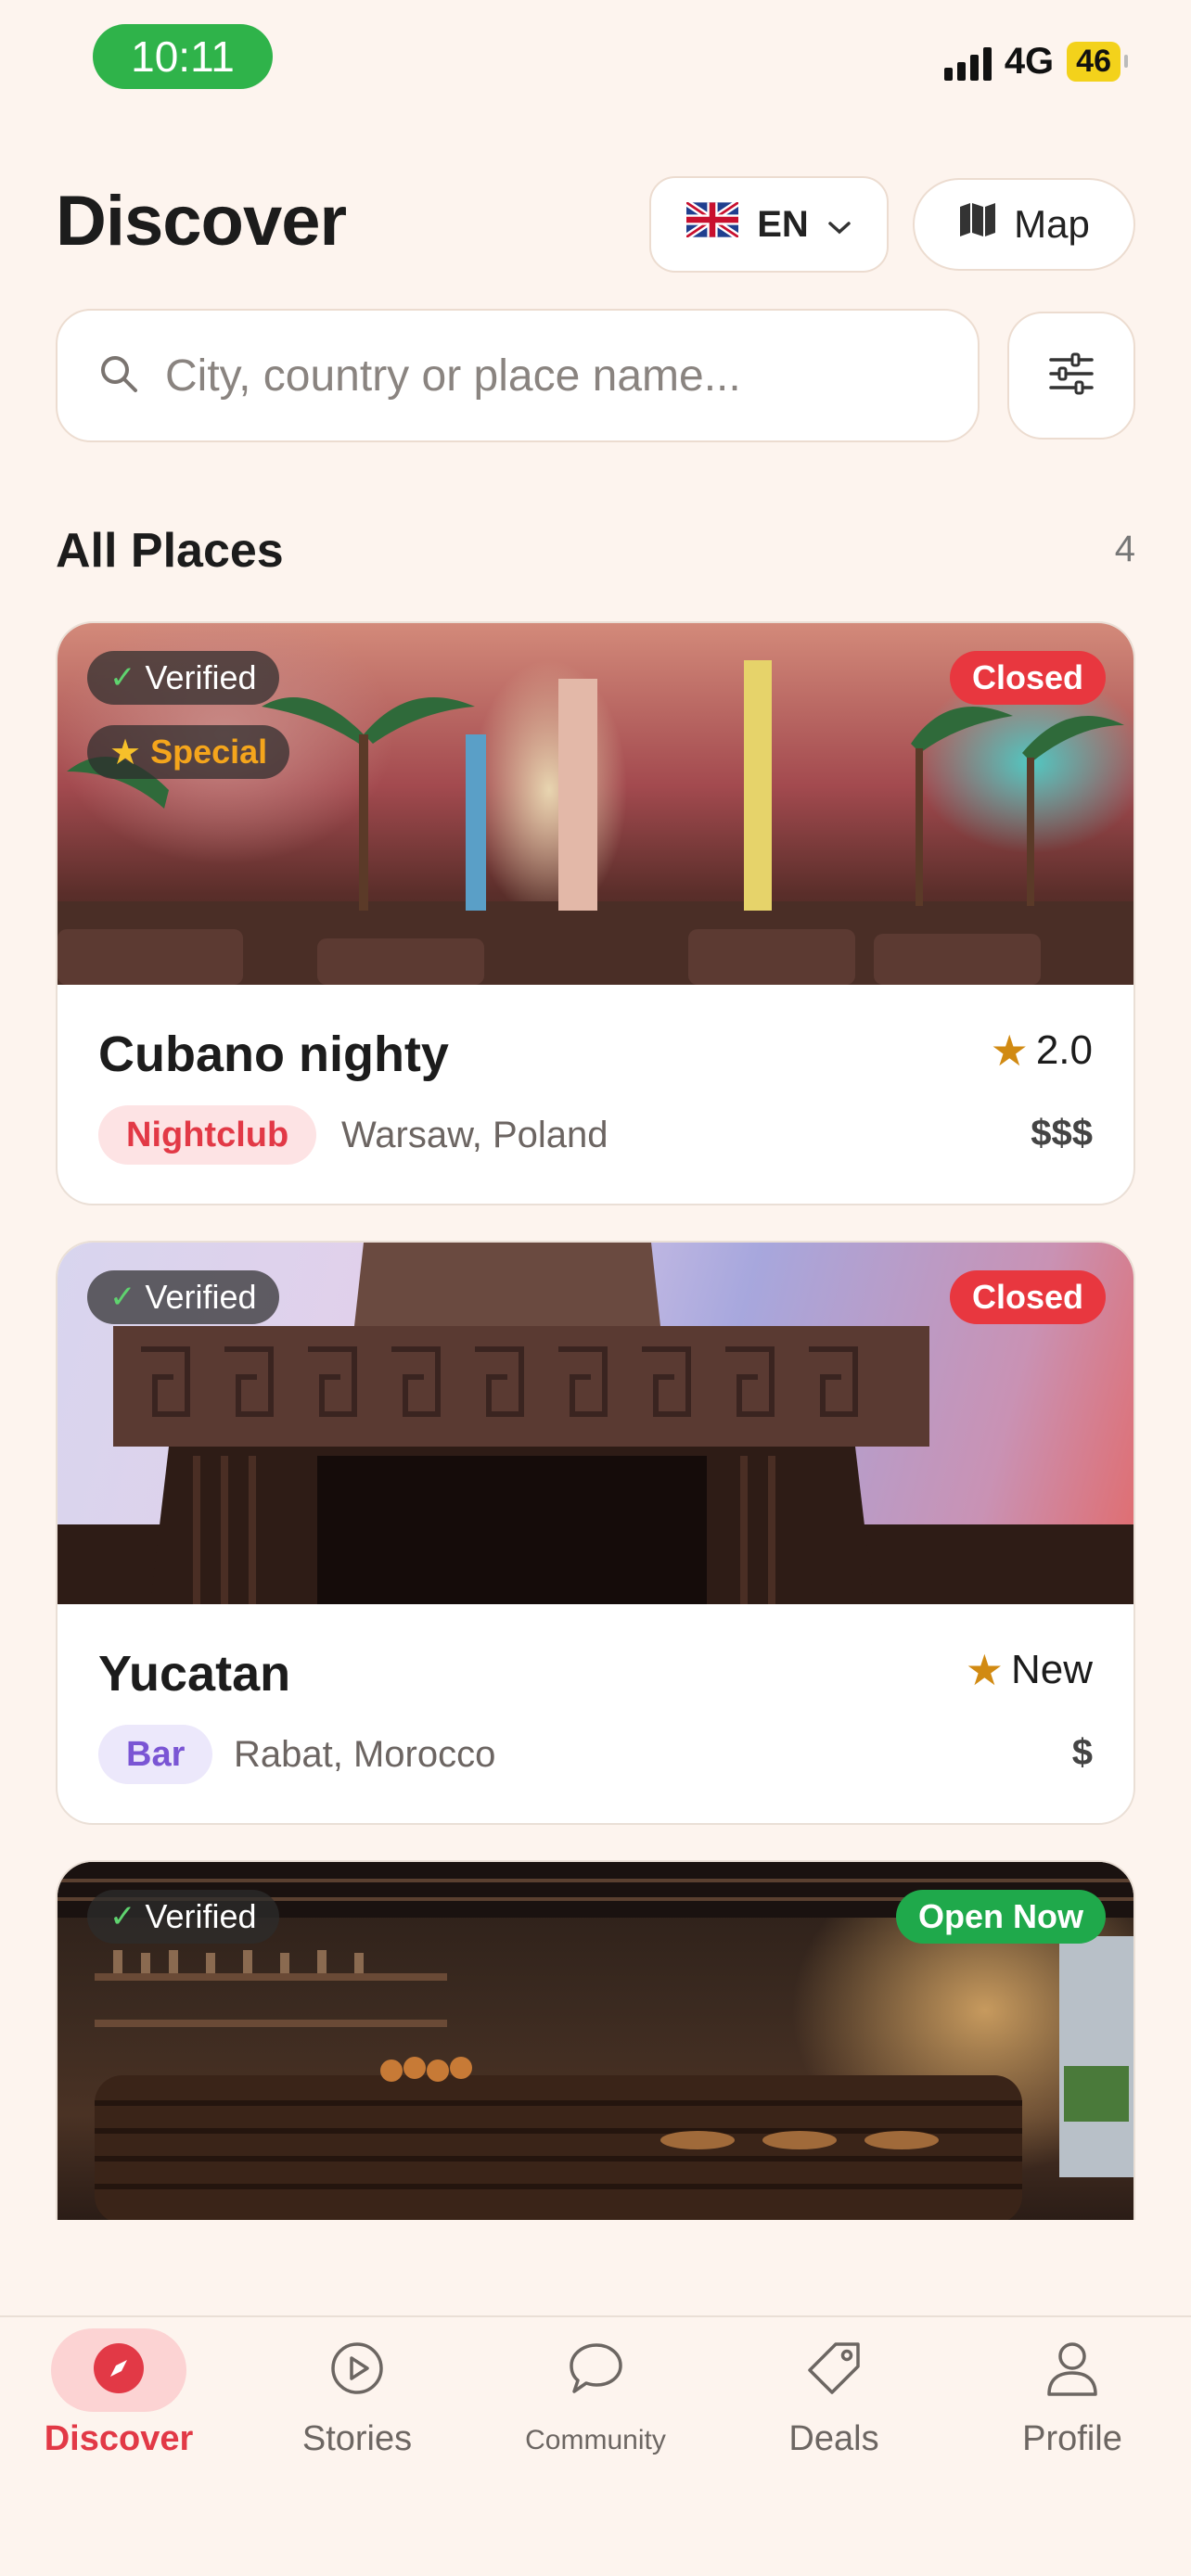 The image size is (1191, 2576). I want to click on tab-label: Stories, so click(357, 2438).